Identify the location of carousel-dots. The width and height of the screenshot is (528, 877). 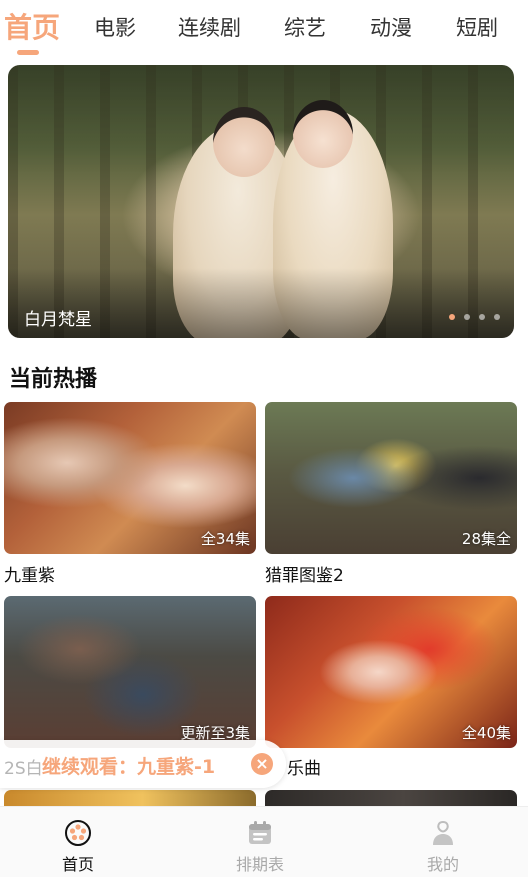
(474, 317).